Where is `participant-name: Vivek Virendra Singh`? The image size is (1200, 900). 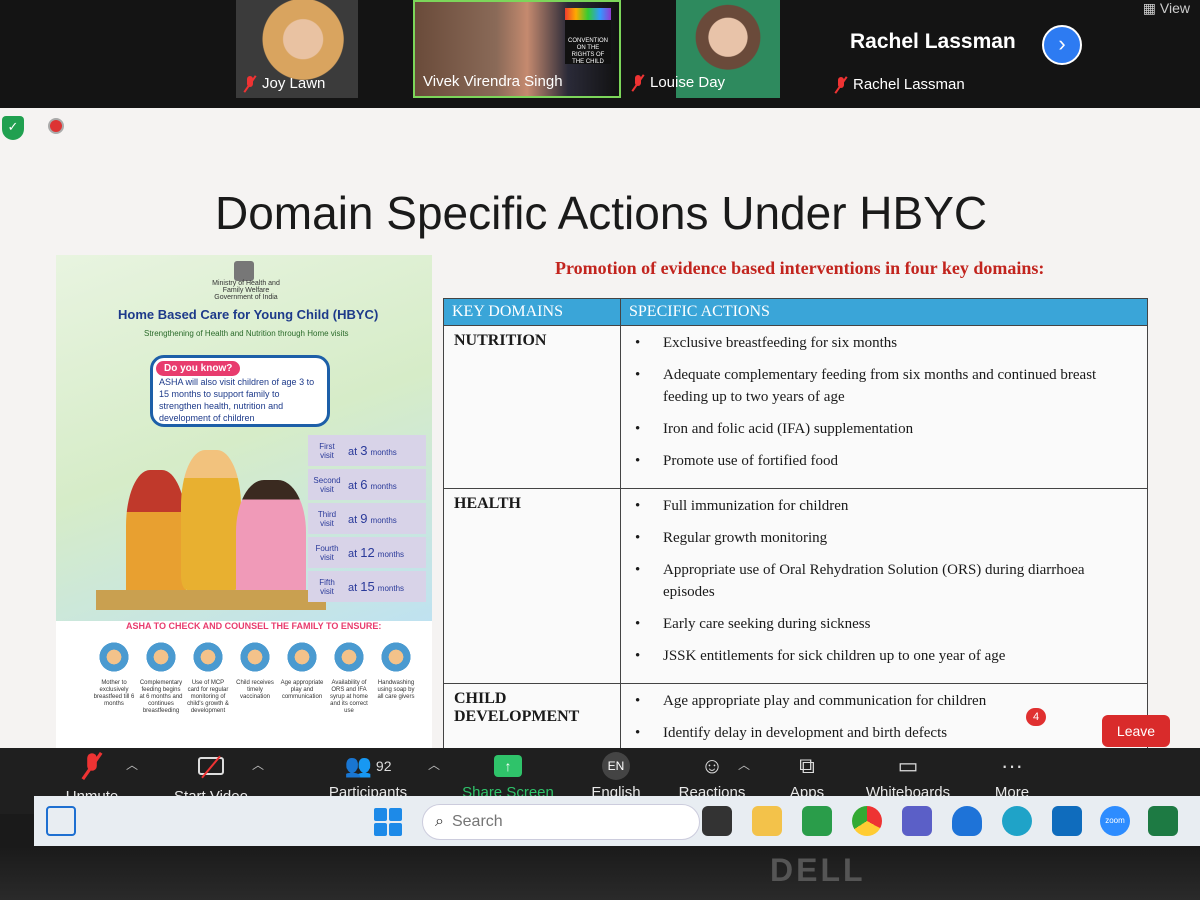 participant-name: Vivek Virendra Singh is located at coordinates (493, 81).